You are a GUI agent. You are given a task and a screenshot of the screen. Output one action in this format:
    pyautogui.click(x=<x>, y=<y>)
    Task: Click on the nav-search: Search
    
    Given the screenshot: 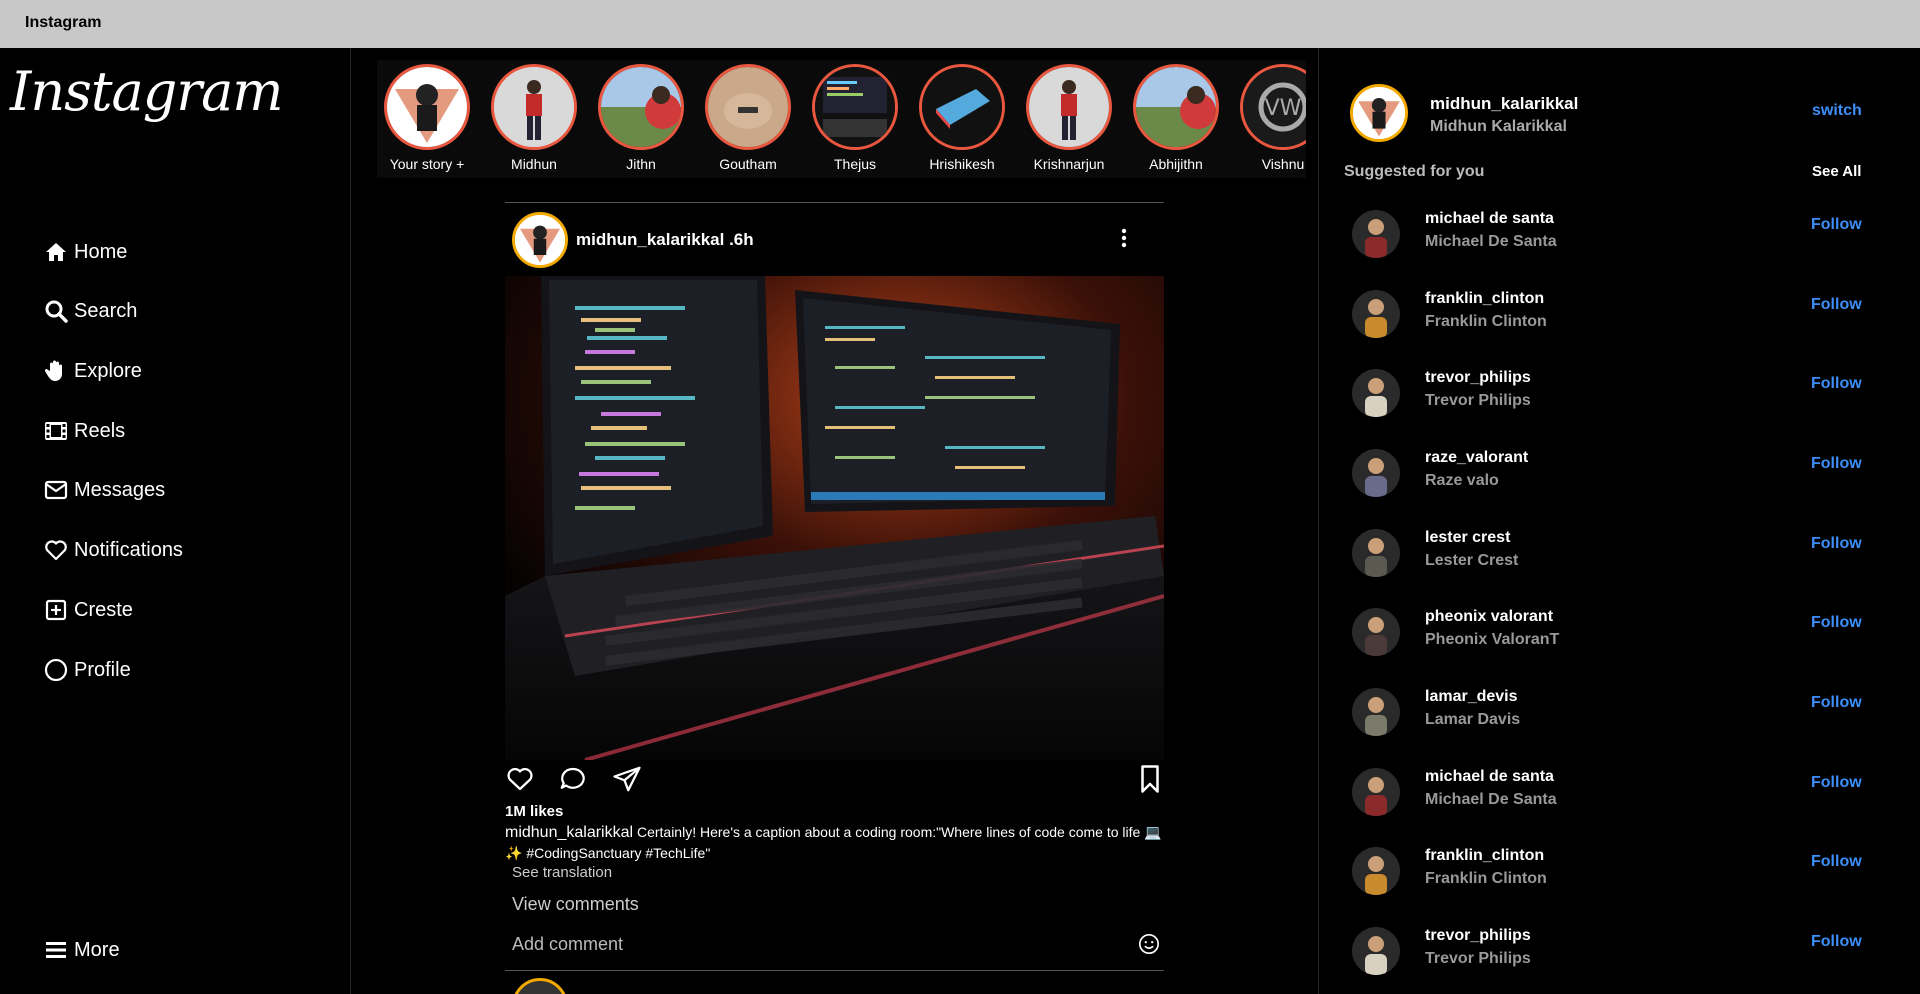 What is the action you would take?
    pyautogui.click(x=90, y=311)
    